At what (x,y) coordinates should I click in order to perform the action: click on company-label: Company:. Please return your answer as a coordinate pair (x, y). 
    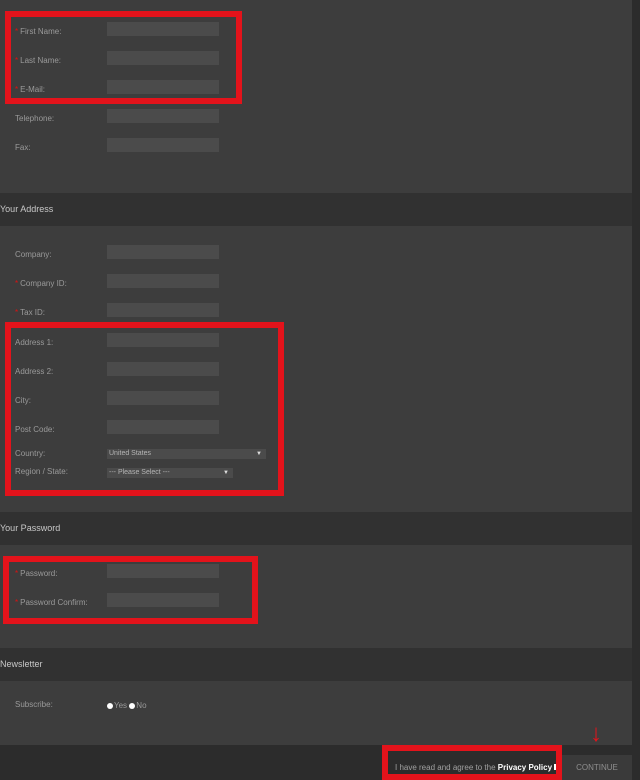
    Looking at the image, I should click on (33, 254).